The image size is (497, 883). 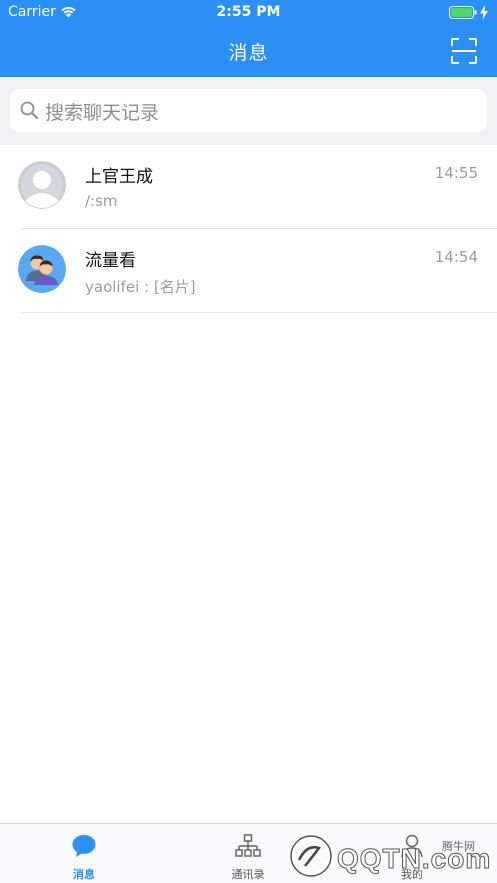 I want to click on group-avatar, so click(x=42, y=269).